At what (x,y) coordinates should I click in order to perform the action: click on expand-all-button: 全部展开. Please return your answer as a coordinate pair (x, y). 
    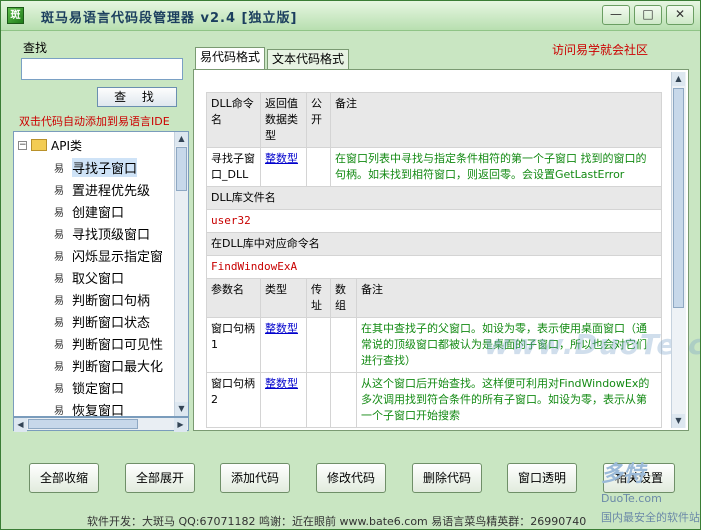
    Looking at the image, I should click on (160, 478).